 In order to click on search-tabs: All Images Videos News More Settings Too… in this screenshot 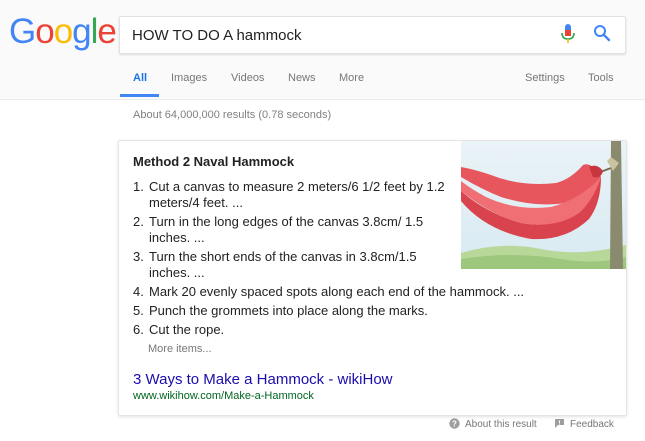, I will do `click(322, 84)`.